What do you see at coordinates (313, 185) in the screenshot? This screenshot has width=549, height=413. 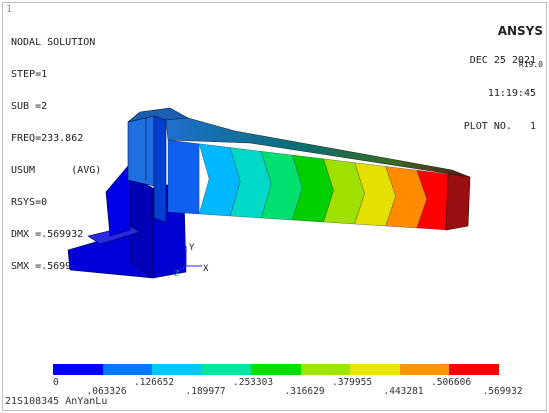 I see `beam-side-contour` at bounding box center [313, 185].